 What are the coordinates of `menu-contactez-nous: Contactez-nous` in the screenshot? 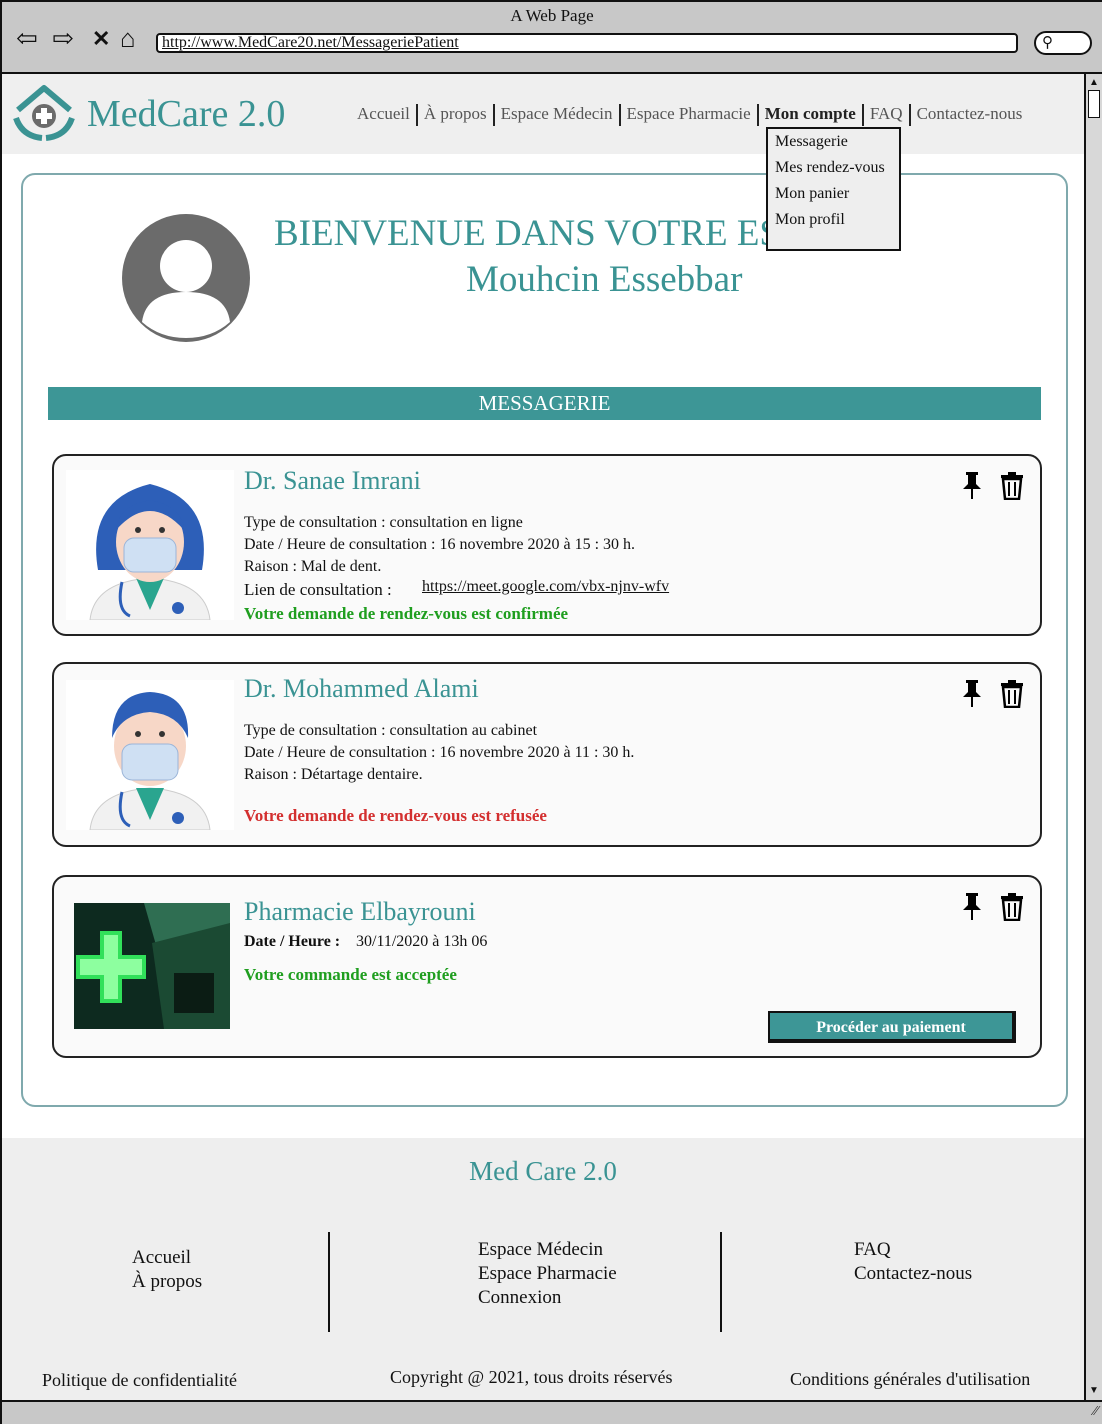 It's located at (970, 114).